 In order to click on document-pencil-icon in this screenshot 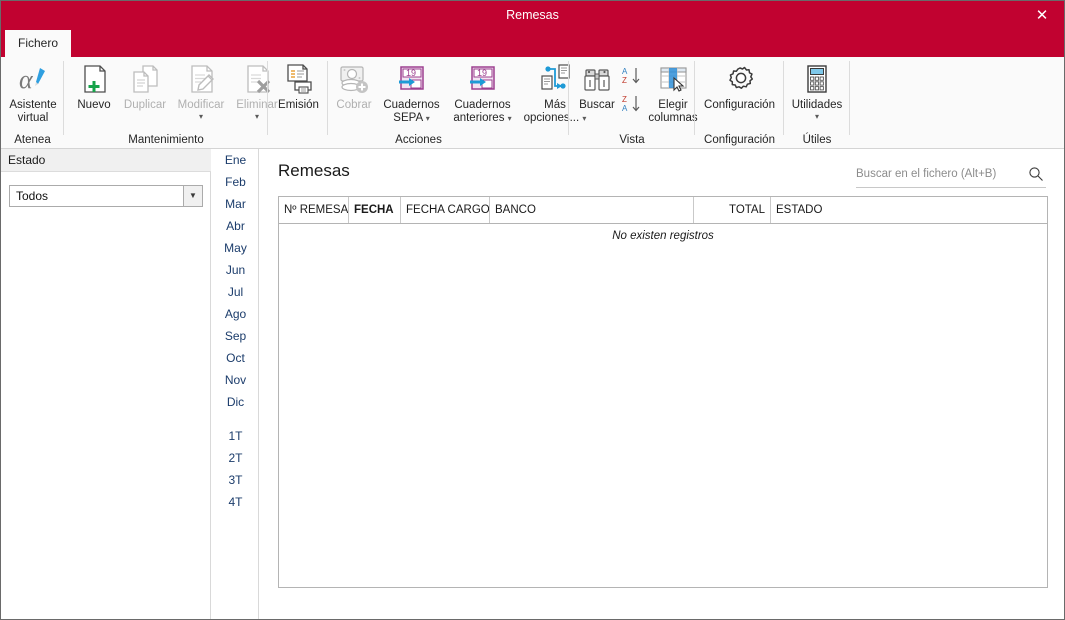, I will do `click(201, 79)`.